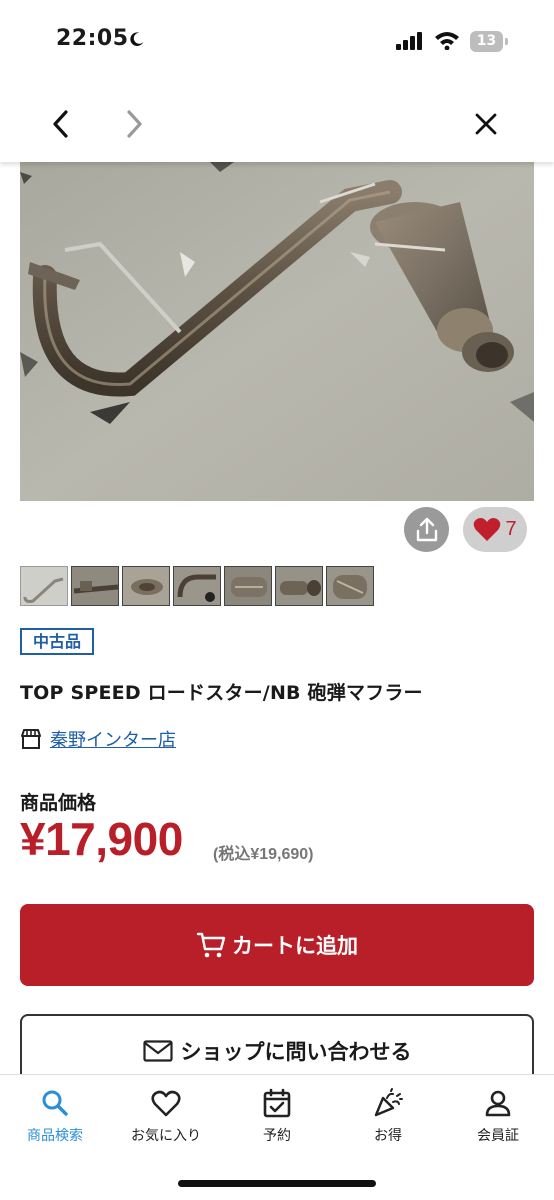  I want to click on cart-icon, so click(211, 945).